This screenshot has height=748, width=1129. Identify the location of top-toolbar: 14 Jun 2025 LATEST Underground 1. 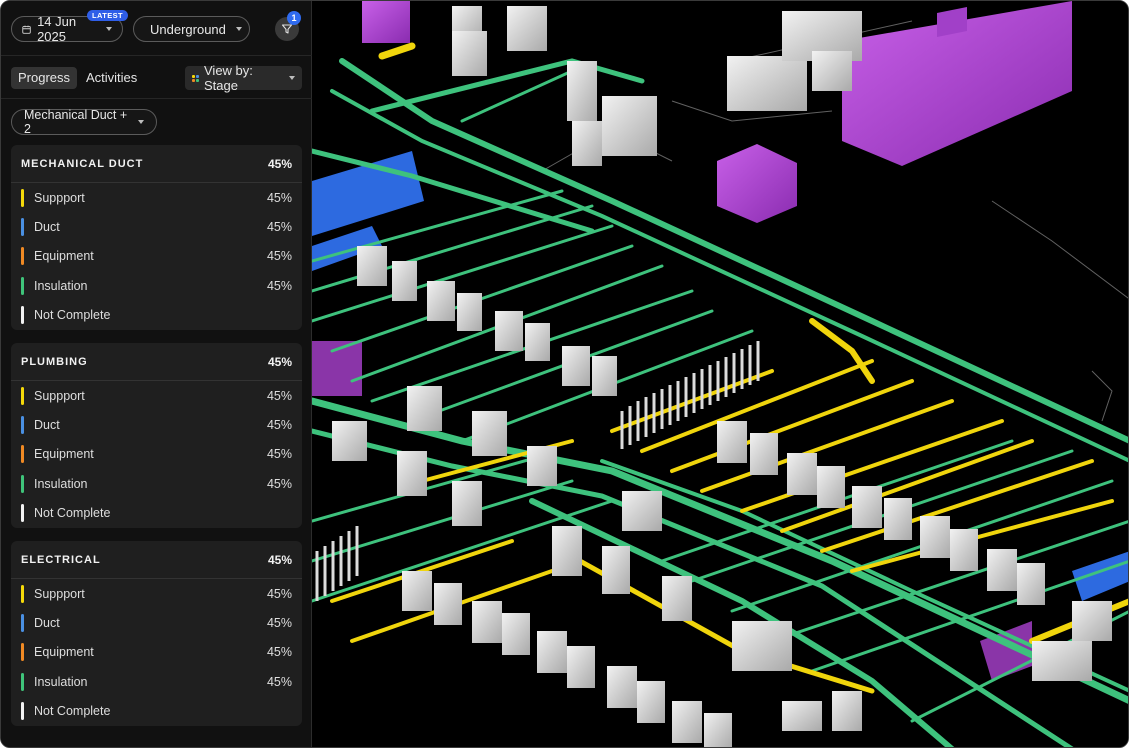
(156, 28).